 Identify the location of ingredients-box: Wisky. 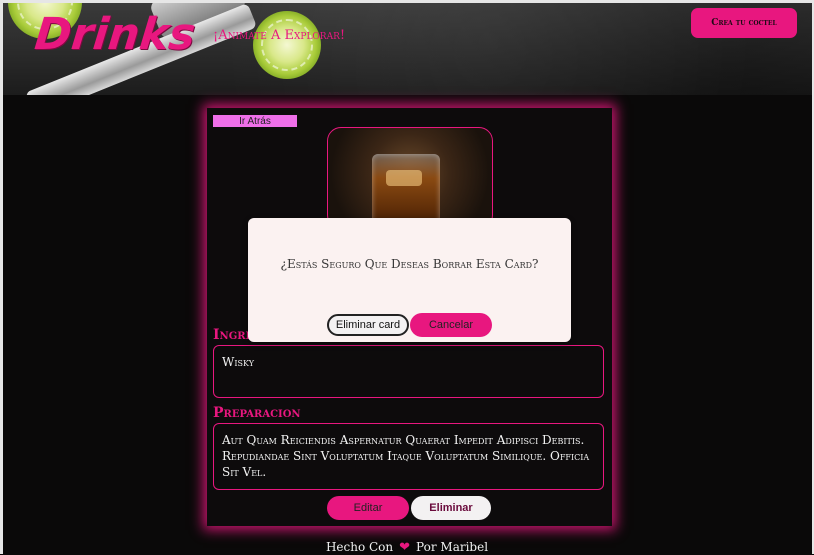
(408, 371).